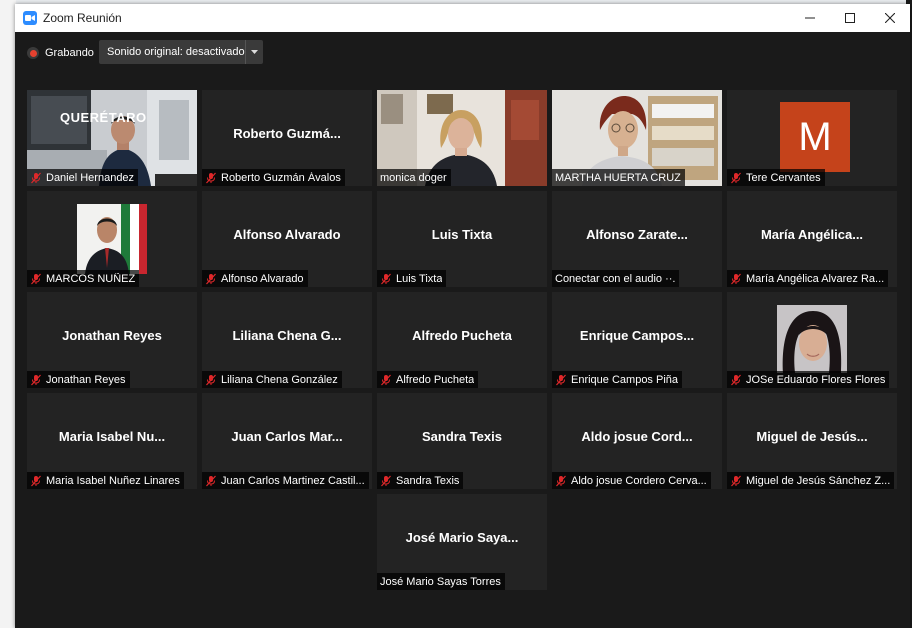 This screenshot has width=912, height=628. I want to click on participant-tile-sandra-texis: Sandra Texis Sandra Texis, so click(462, 441).